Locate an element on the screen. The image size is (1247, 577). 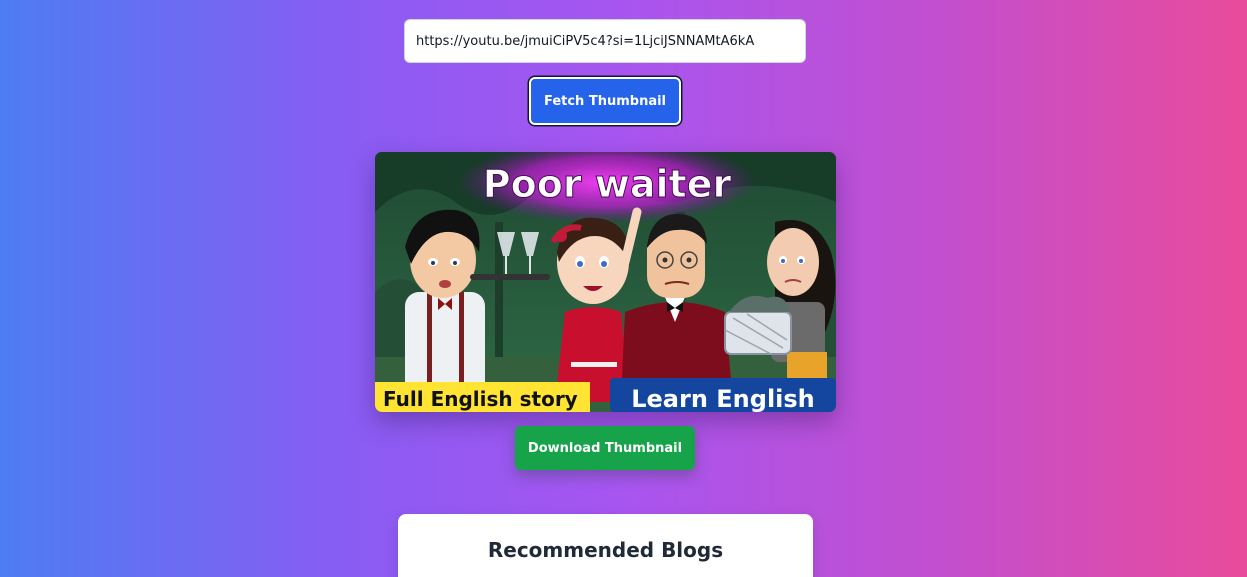
download-thumbnail-button: Download Thumbnail is located at coordinates (605, 448).